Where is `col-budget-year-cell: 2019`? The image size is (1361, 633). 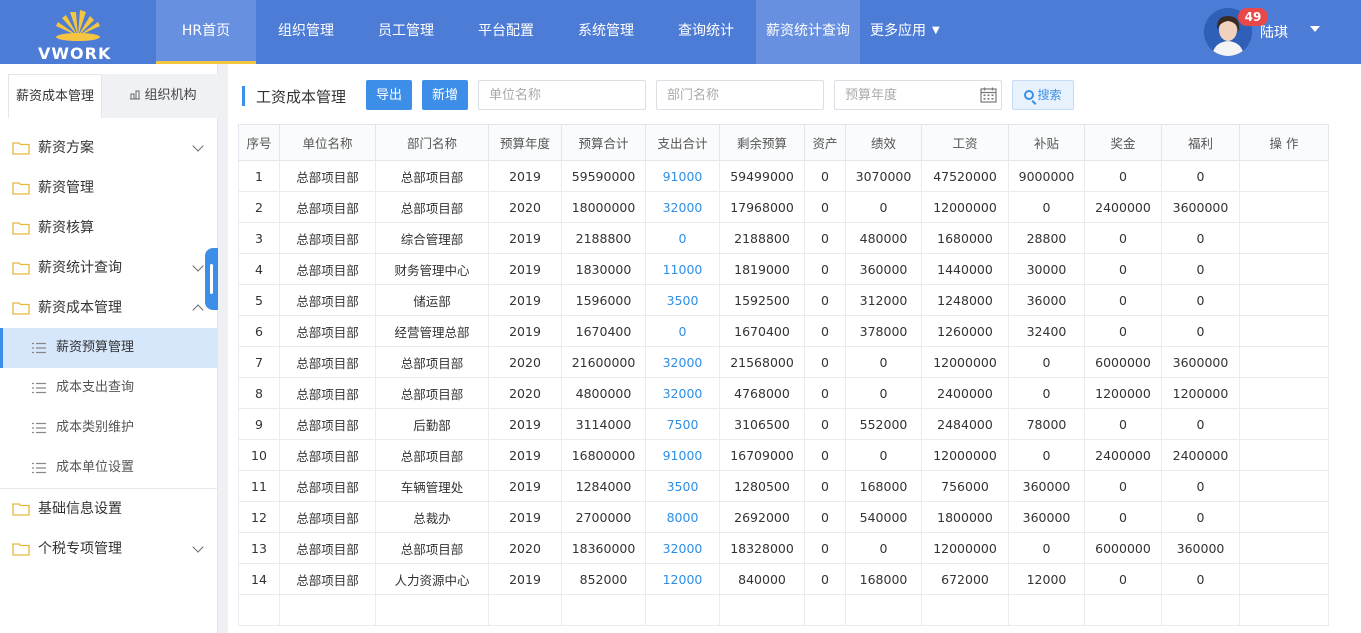
col-budget-year-cell: 2019 is located at coordinates (525, 517).